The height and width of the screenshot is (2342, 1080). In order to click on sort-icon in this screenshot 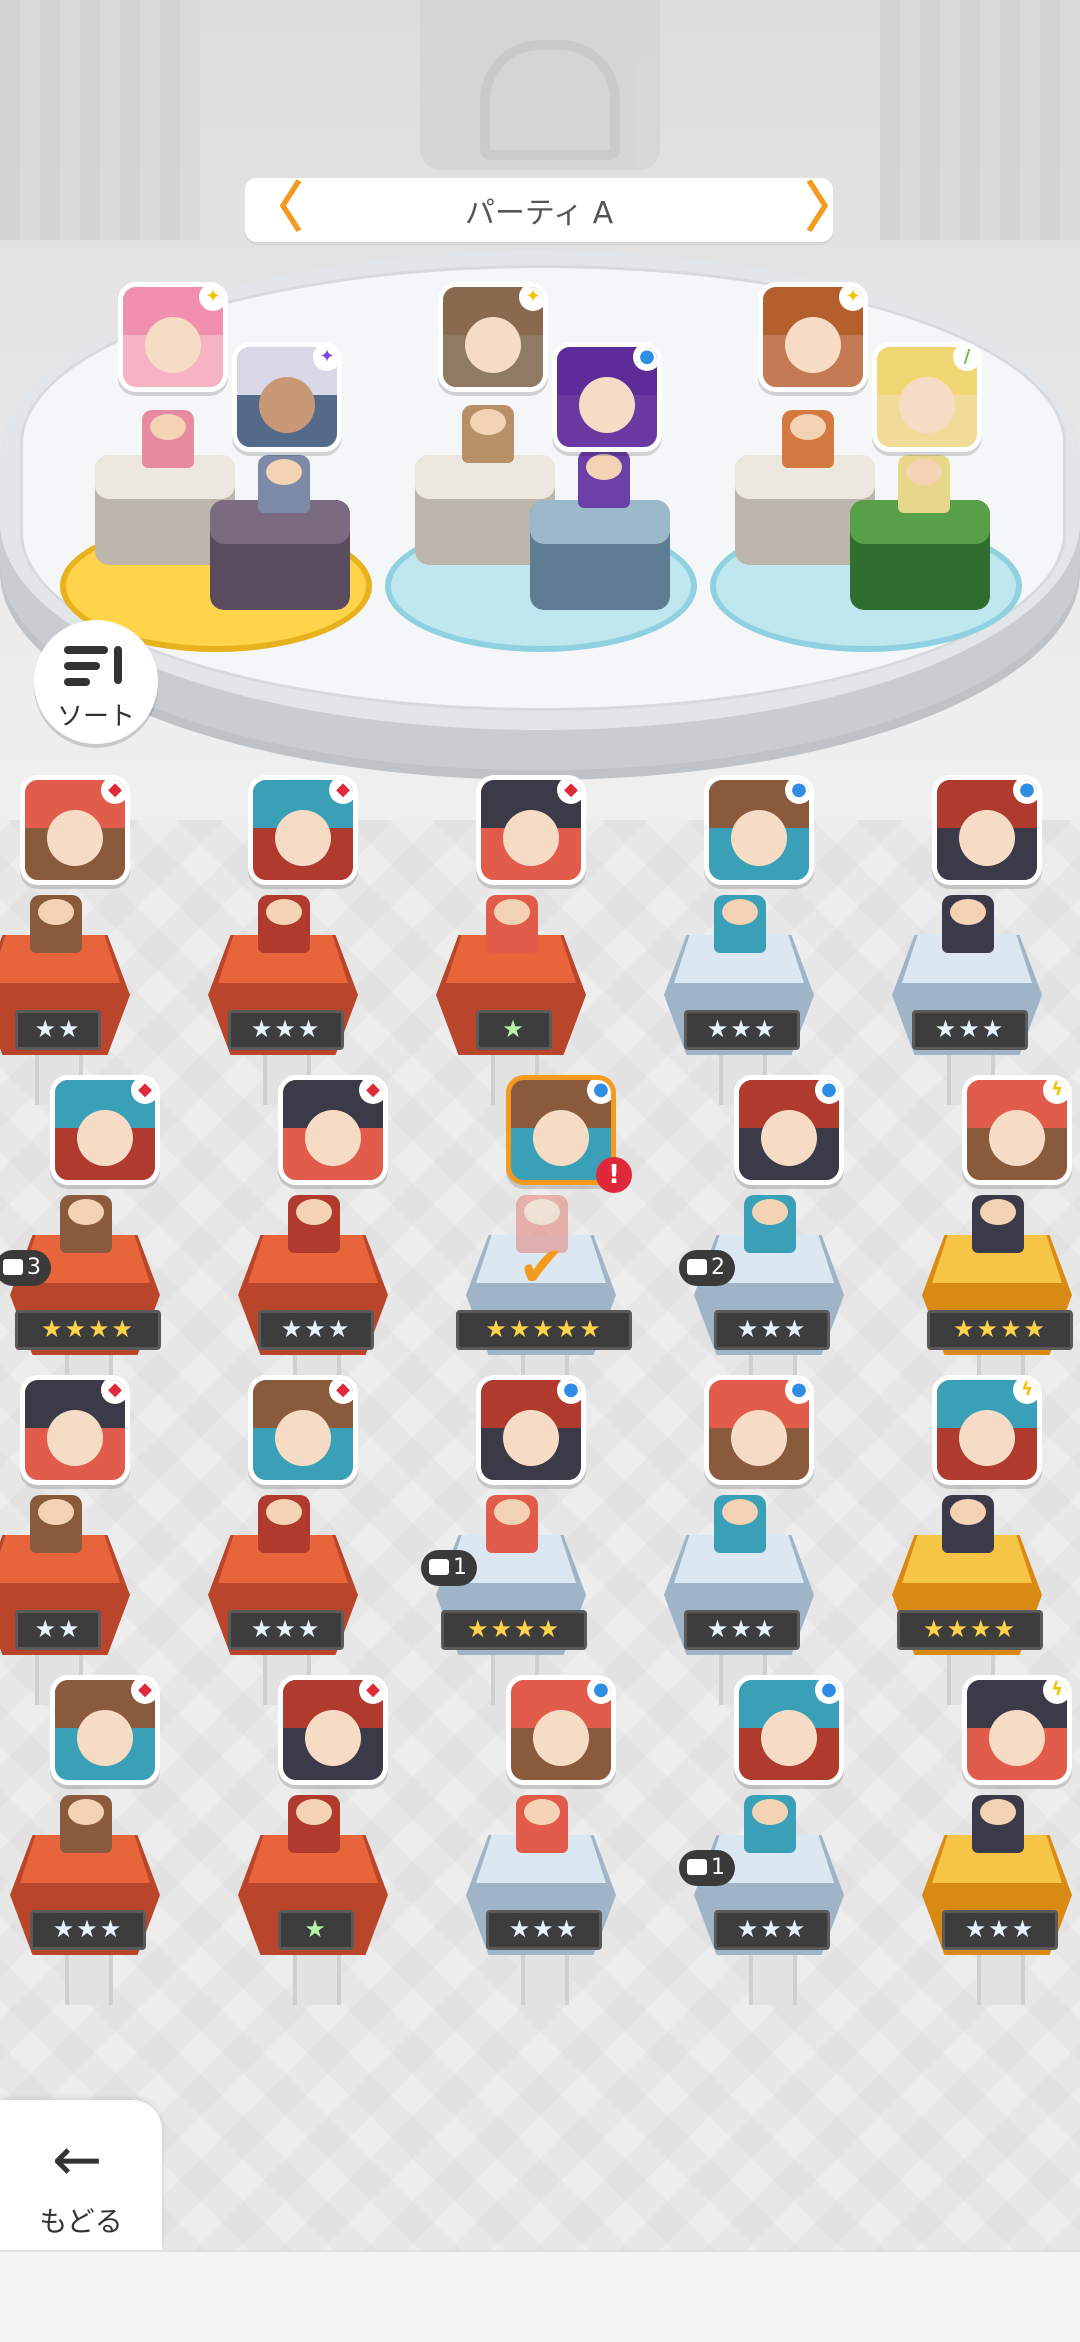, I will do `click(96, 669)`.